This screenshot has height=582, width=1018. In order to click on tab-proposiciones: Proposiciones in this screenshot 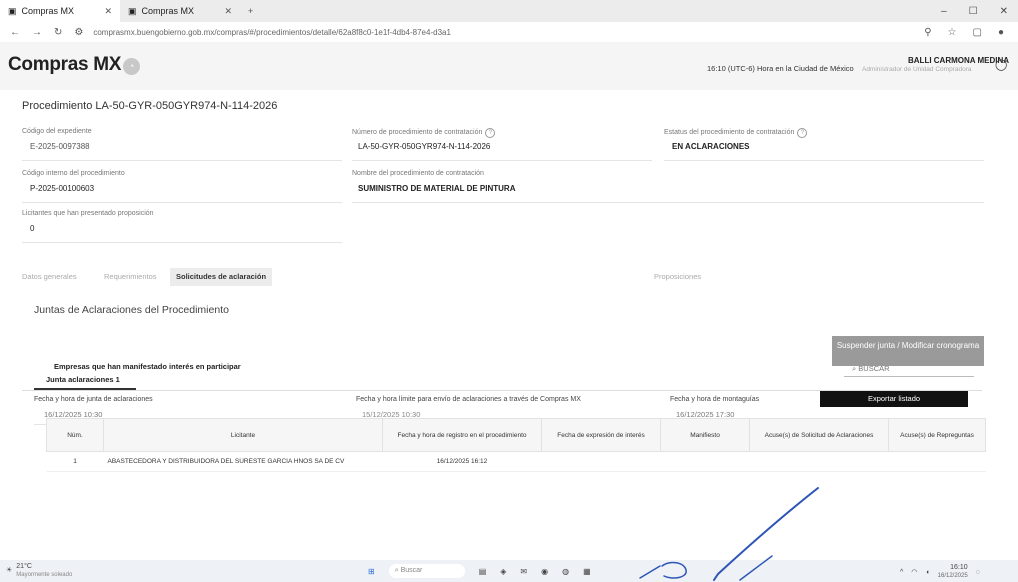, I will do `click(677, 276)`.